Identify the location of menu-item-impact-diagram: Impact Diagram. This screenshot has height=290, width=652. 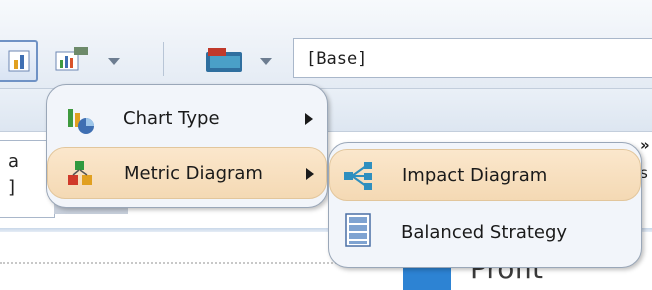
(485, 175).